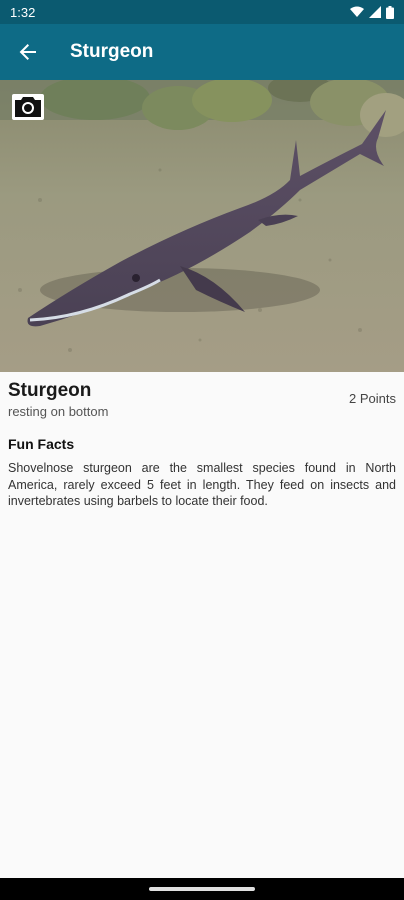  What do you see at coordinates (357, 11) in the screenshot?
I see `wifi-icon` at bounding box center [357, 11].